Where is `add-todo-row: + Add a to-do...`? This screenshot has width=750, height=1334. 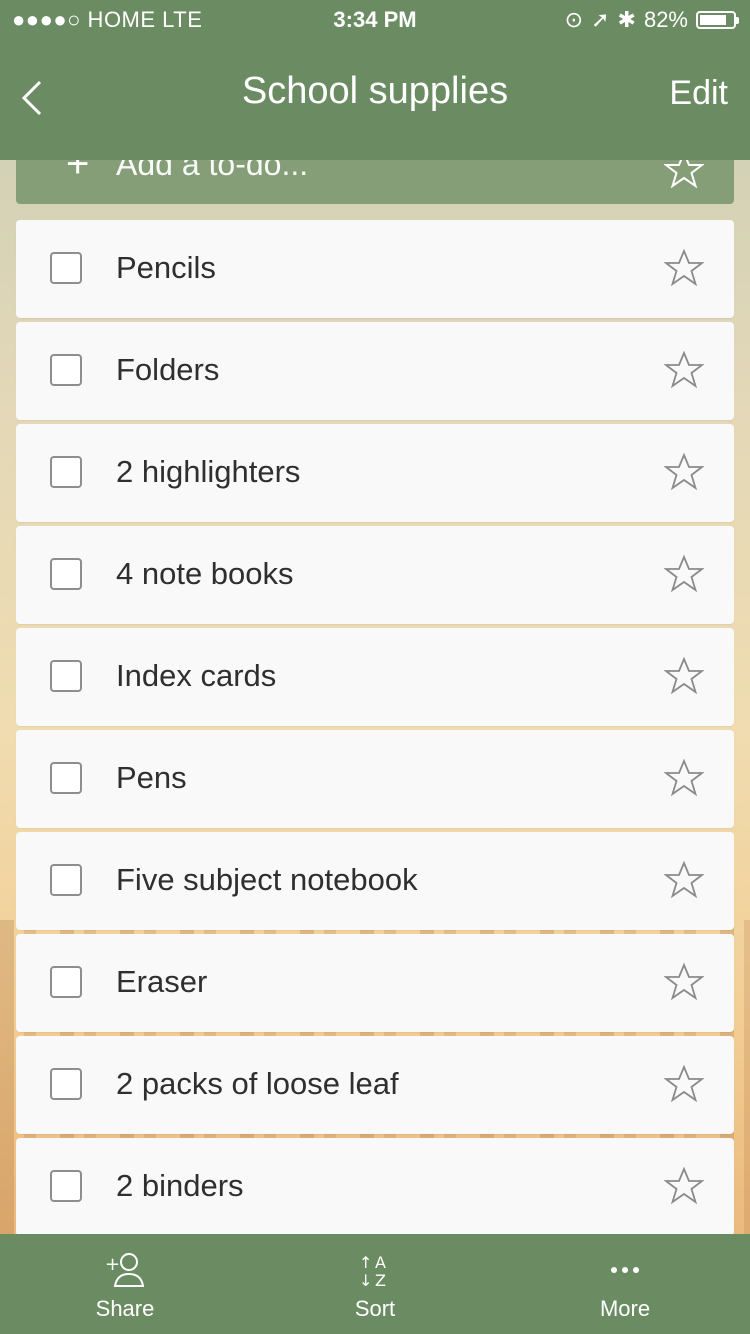
add-todo-row: + Add a to-do... is located at coordinates (375, 182).